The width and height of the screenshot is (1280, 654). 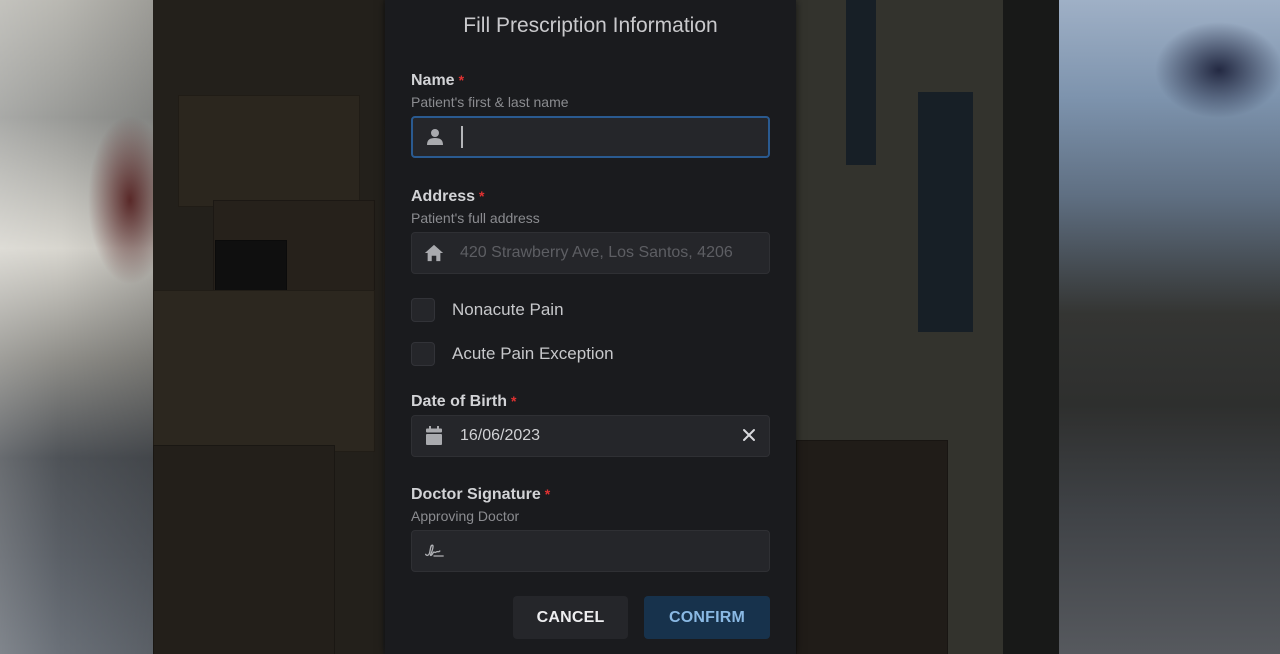 What do you see at coordinates (590, 196) in the screenshot?
I see `address-label: Address *` at bounding box center [590, 196].